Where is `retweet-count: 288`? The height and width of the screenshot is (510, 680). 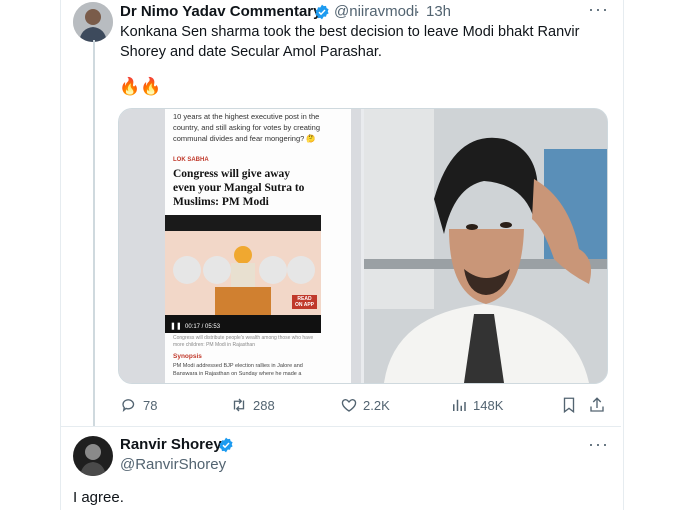 retweet-count: 288 is located at coordinates (264, 405).